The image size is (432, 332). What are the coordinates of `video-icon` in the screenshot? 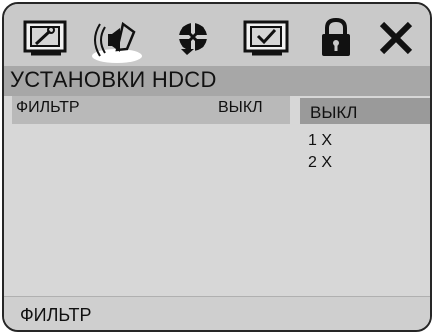 It's located at (193, 39).